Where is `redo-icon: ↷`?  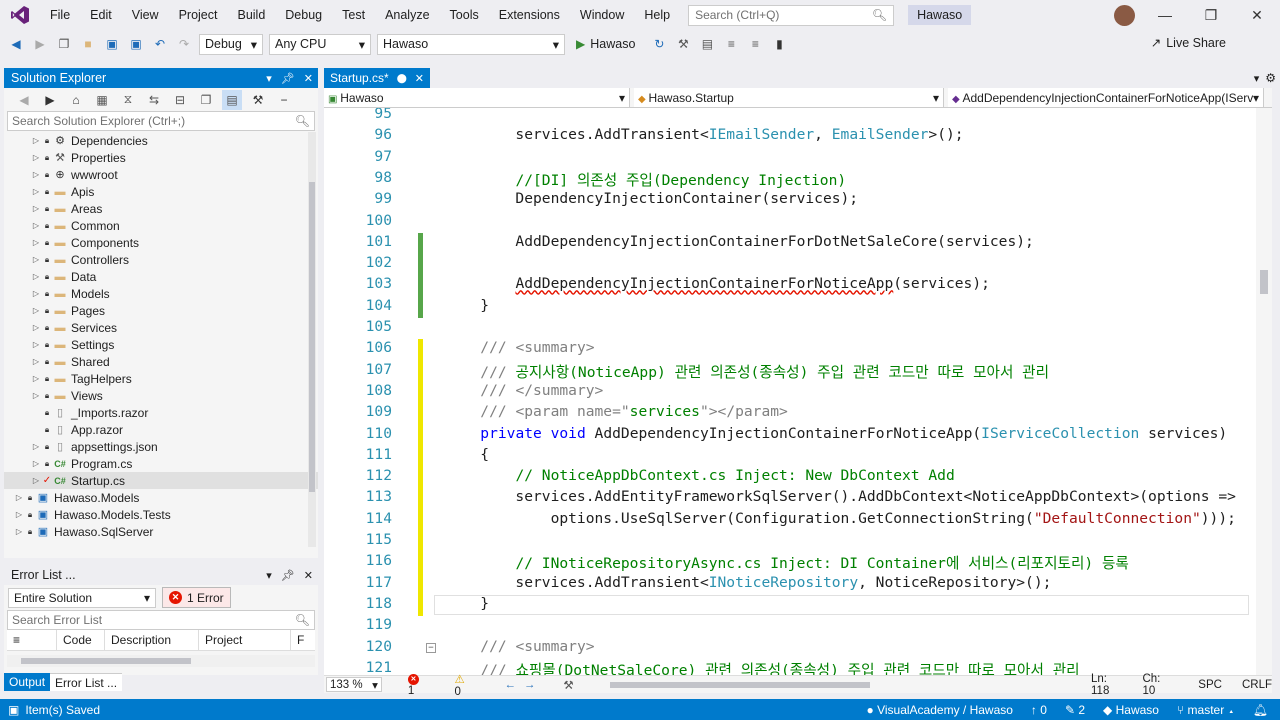
redo-icon: ↷ is located at coordinates (184, 44).